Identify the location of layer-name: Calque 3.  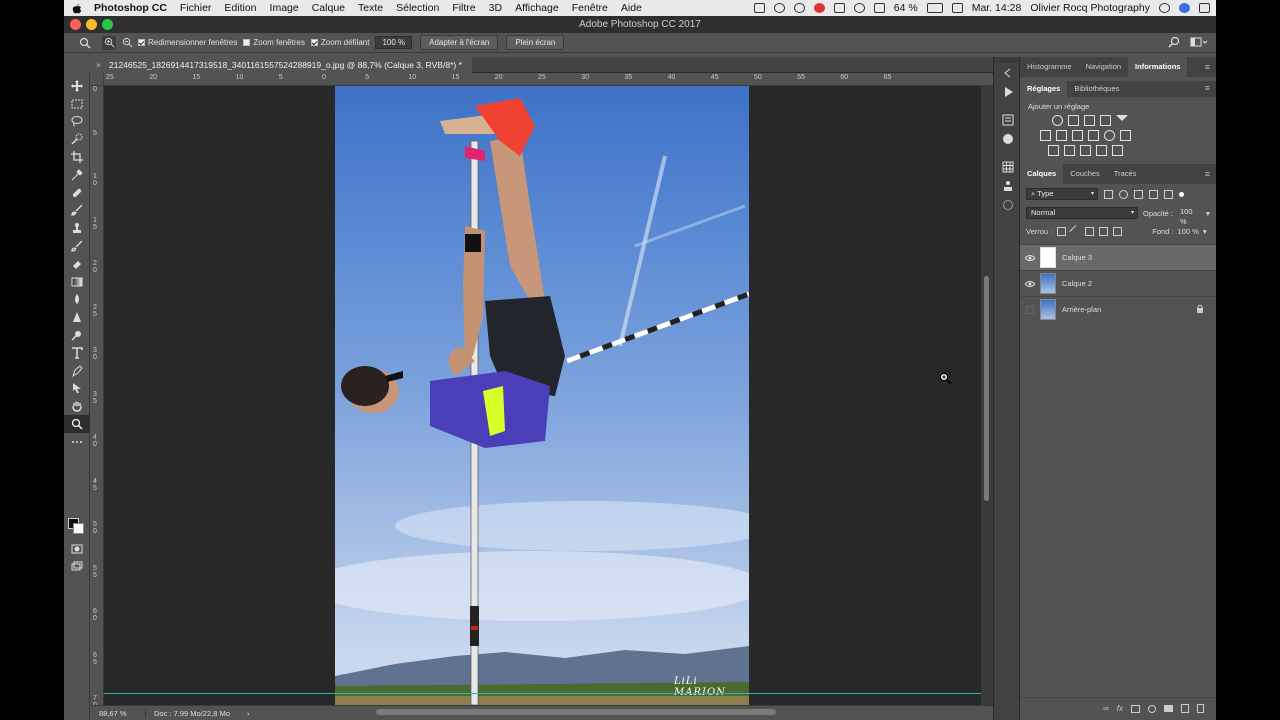
(1077, 257).